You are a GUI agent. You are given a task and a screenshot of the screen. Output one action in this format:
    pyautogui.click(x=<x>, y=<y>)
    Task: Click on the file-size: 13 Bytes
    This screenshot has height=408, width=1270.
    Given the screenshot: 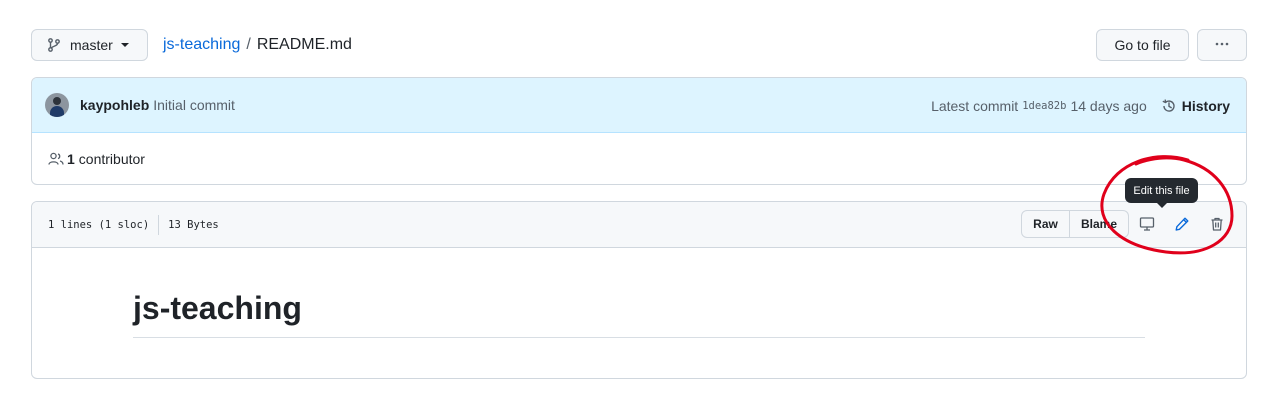 What is the action you would take?
    pyautogui.click(x=193, y=224)
    